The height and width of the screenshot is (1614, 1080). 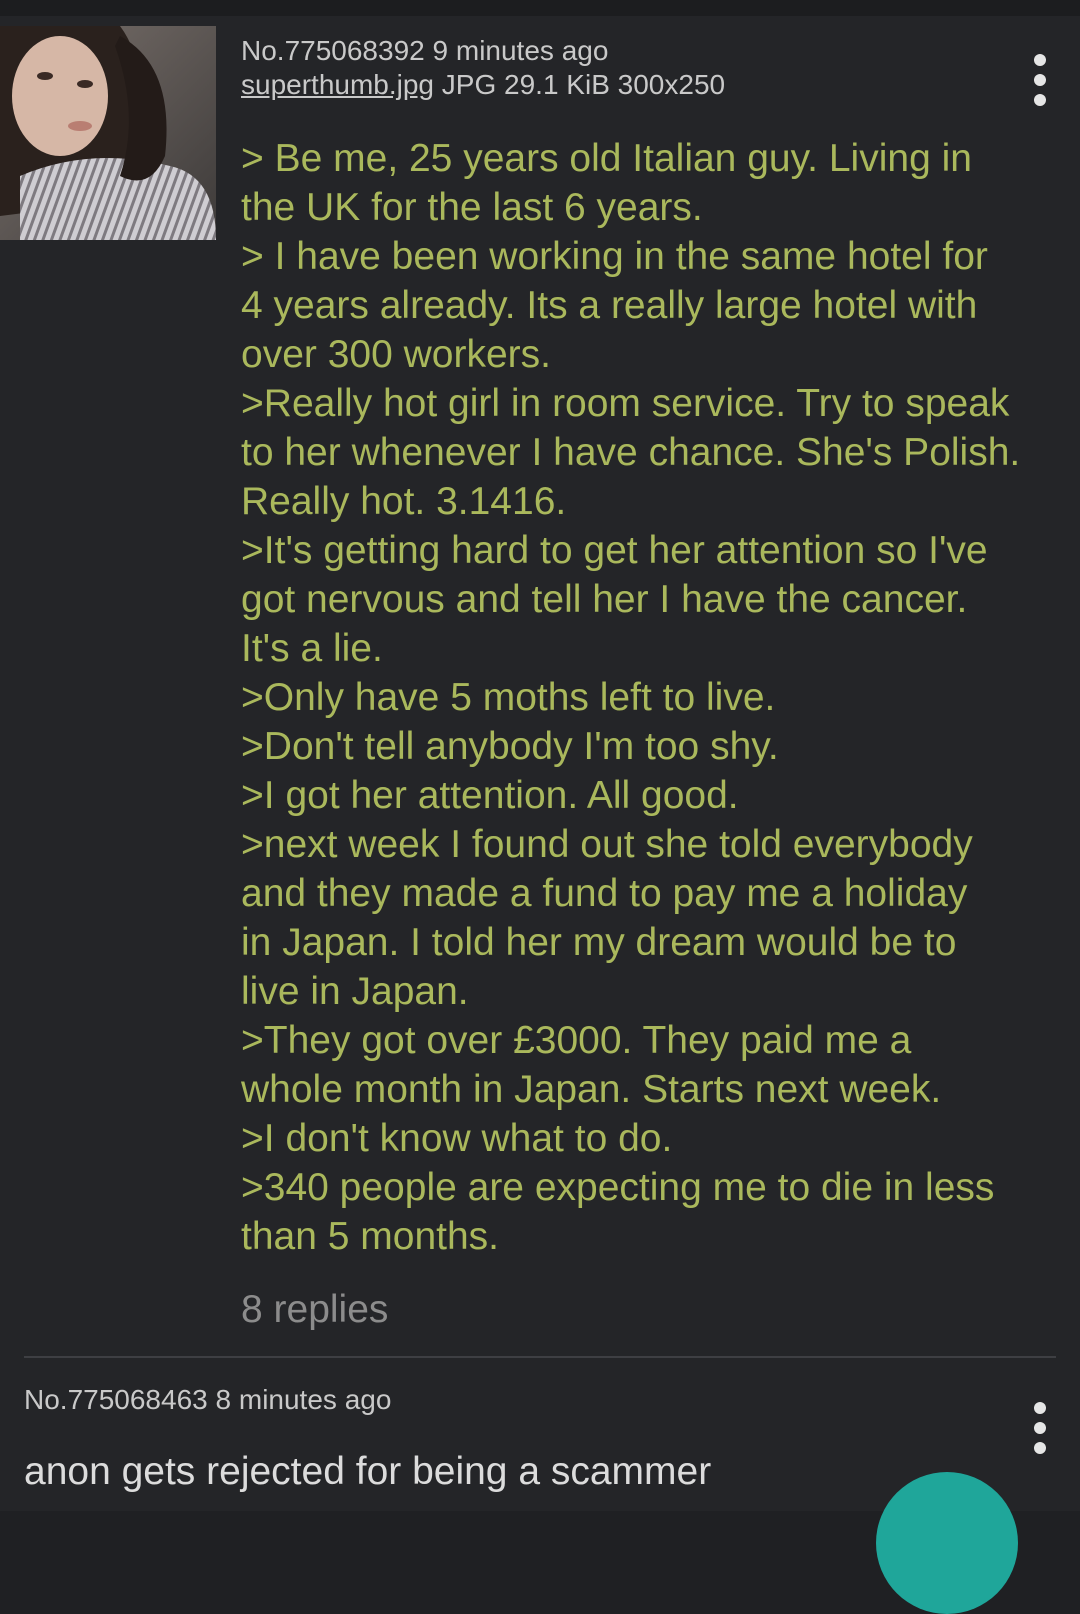 What do you see at coordinates (472, 207) in the screenshot?
I see `comment-line: the UK for the last 6 years.` at bounding box center [472, 207].